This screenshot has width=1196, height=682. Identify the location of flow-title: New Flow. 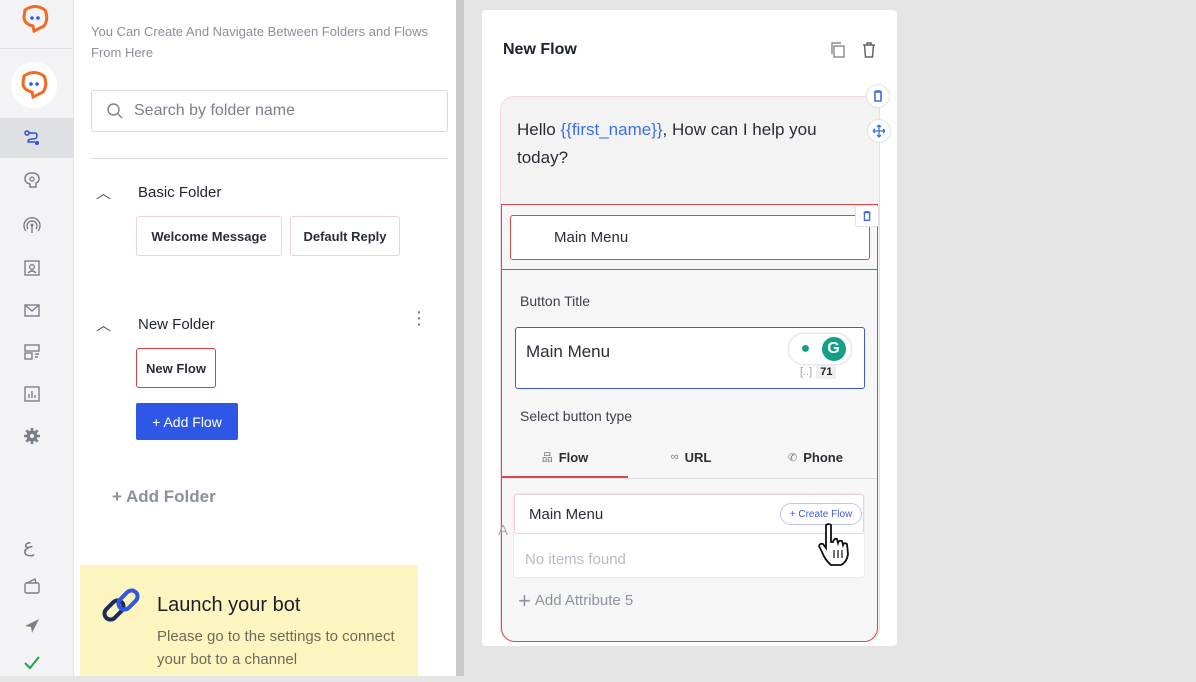
(540, 49).